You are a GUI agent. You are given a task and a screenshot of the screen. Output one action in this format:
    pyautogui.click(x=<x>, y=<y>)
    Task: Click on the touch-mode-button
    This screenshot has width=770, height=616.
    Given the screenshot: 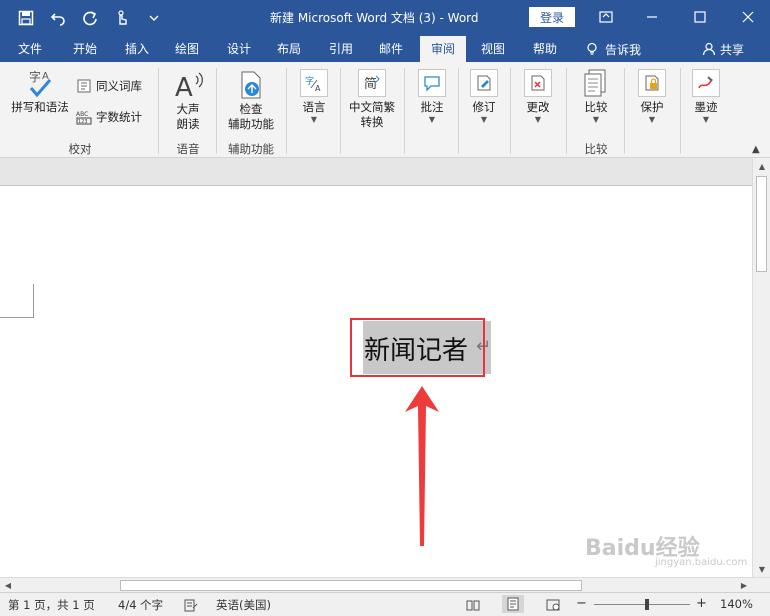 What is the action you would take?
    pyautogui.click(x=122, y=18)
    